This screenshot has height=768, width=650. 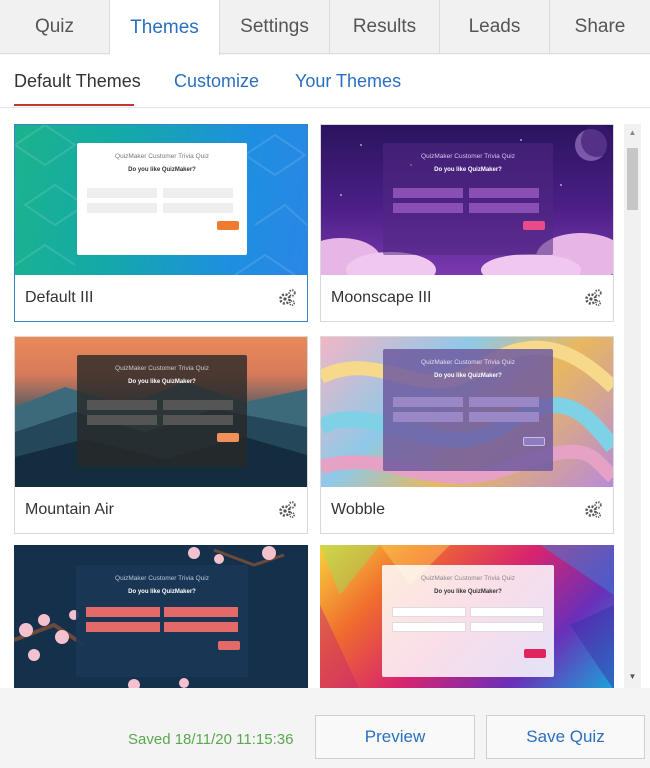 I want to click on card-footer: Moonscape III, so click(x=467, y=298).